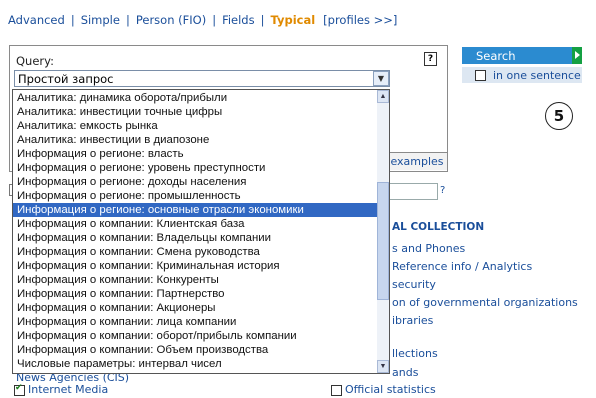 Image resolution: width=596 pixels, height=398 pixels. I want to click on nav-person-fio: Person (FIO), so click(171, 20).